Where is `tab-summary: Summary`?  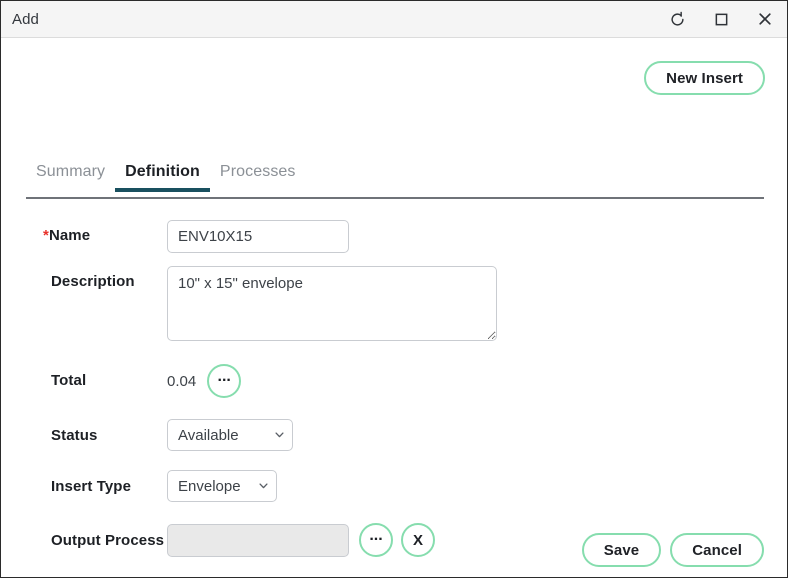 tab-summary: Summary is located at coordinates (70, 176).